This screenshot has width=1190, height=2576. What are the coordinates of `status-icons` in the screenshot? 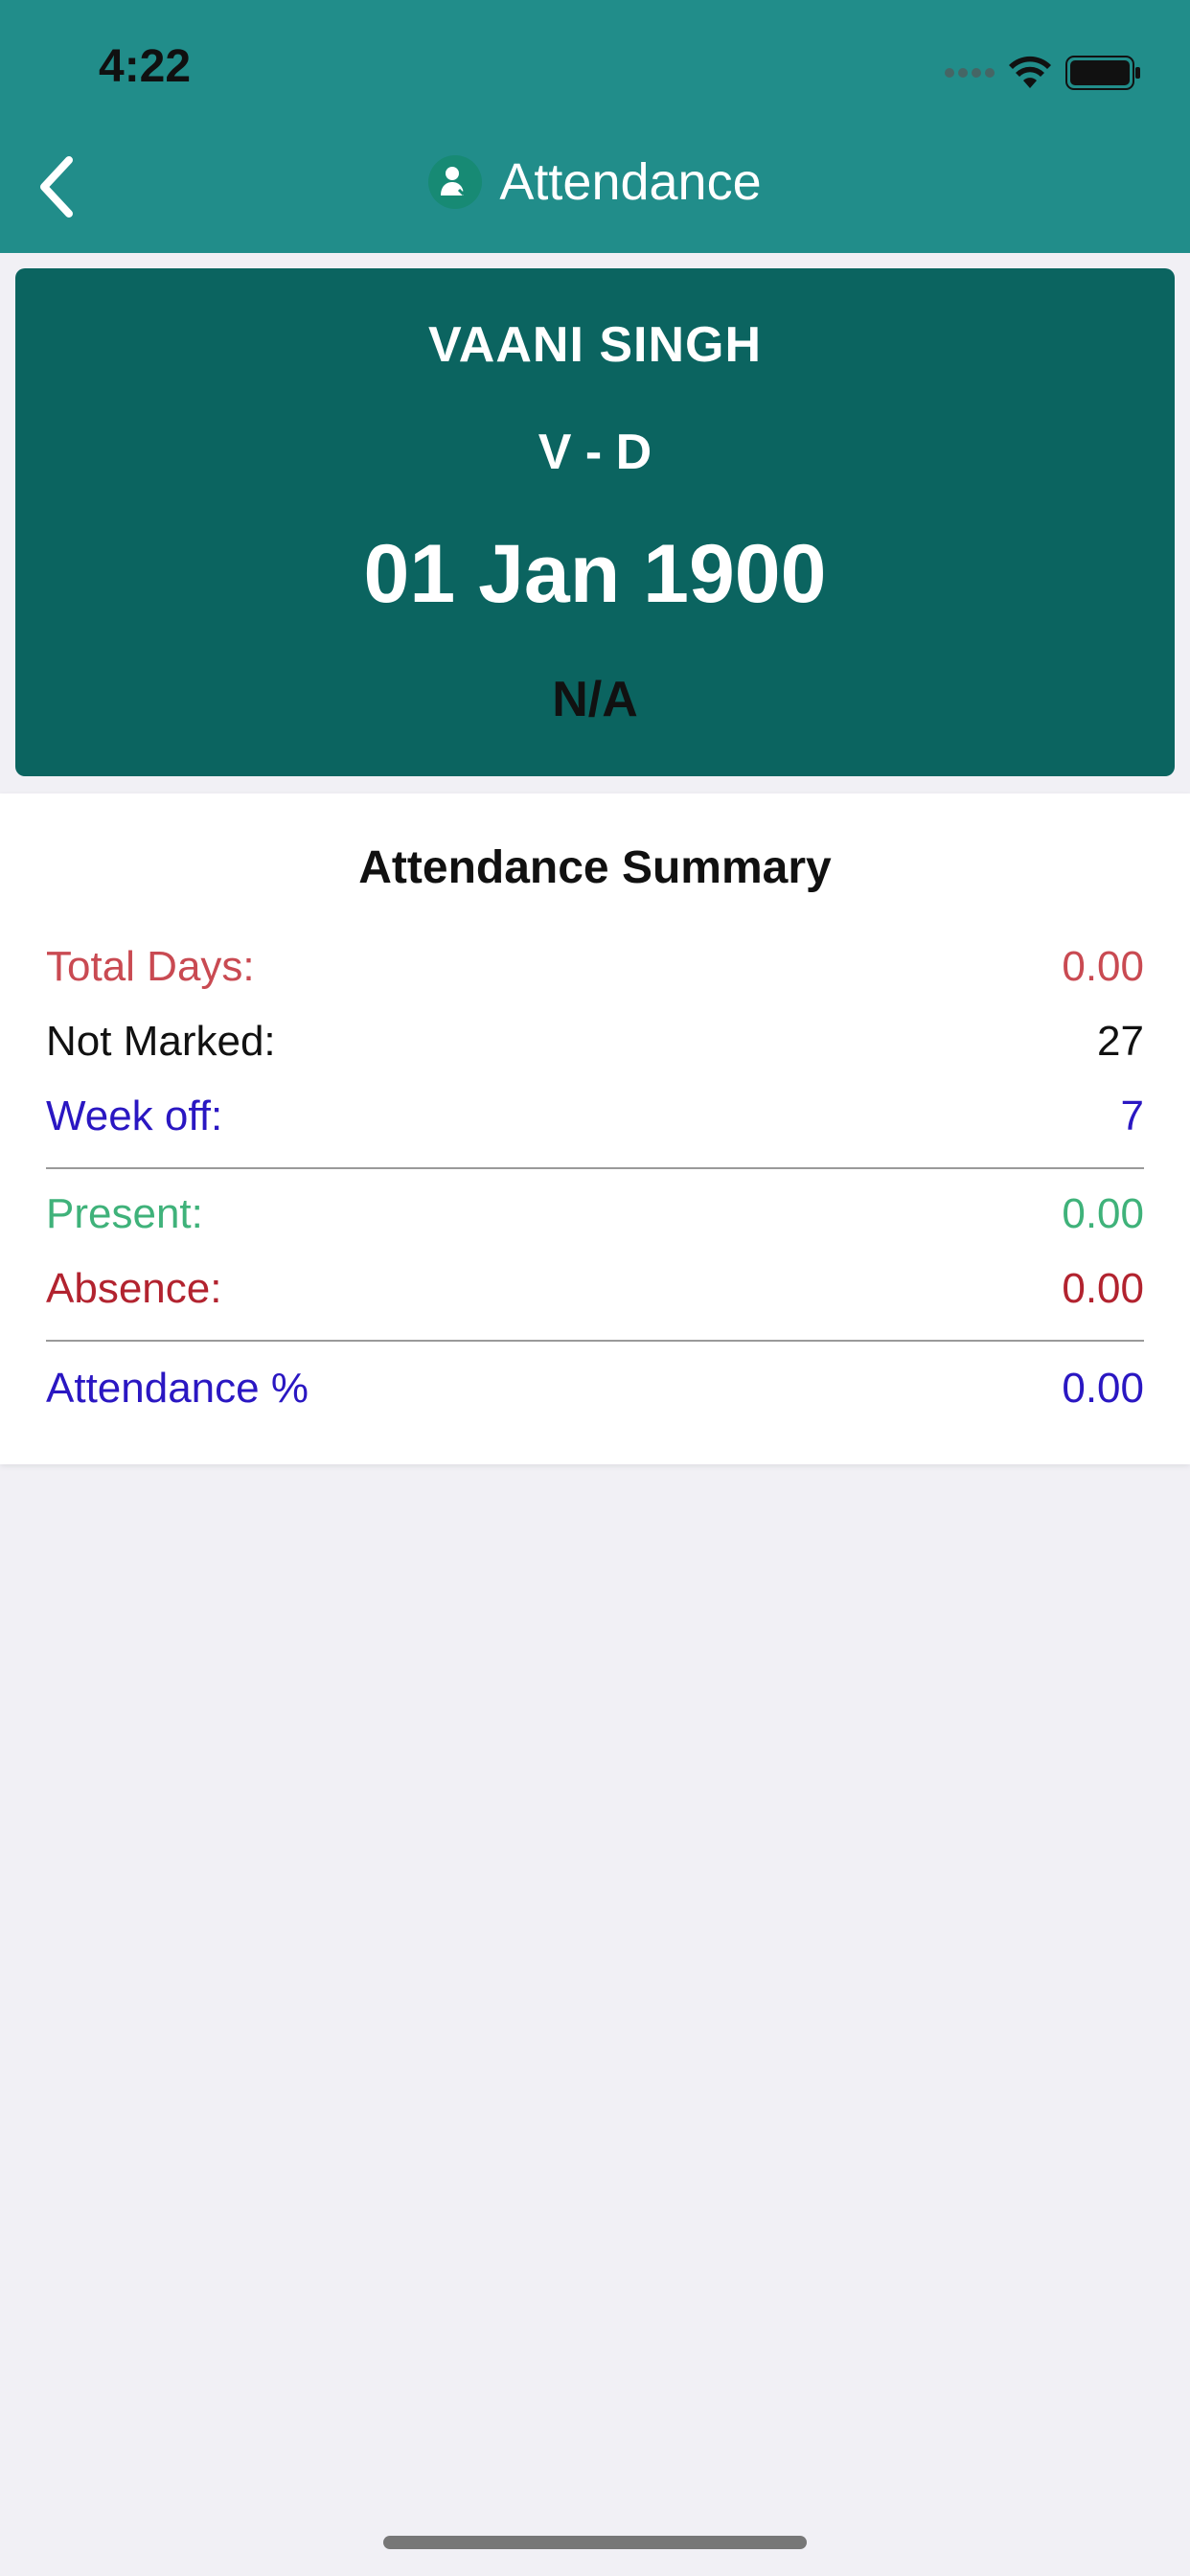 It's located at (1043, 73).